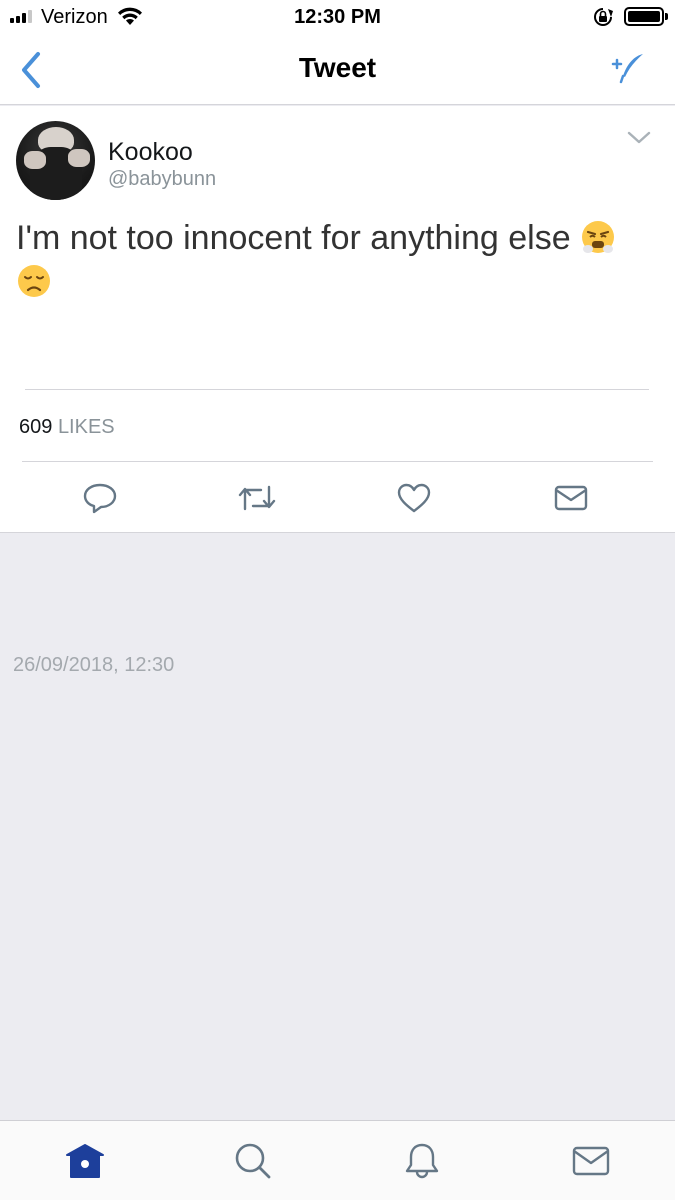 The height and width of the screenshot is (1200, 675). What do you see at coordinates (644, 16) in the screenshot?
I see `battery-icon` at bounding box center [644, 16].